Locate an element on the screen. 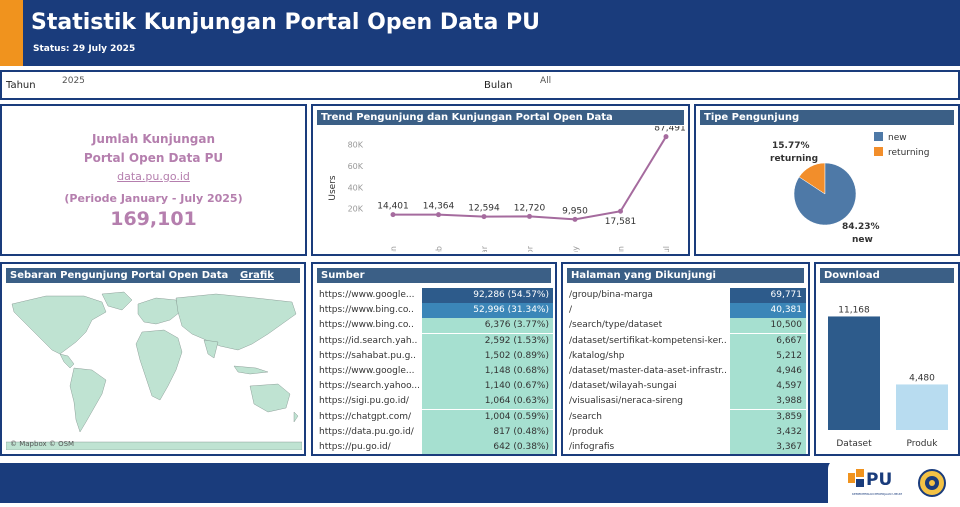 This screenshot has height=507, width=960. header-accent-bar is located at coordinates (11, 33).